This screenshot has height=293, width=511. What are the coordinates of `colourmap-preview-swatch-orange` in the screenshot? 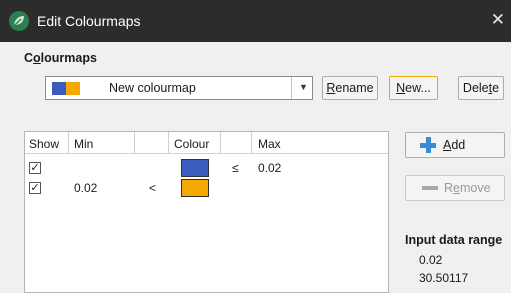 It's located at (73, 88).